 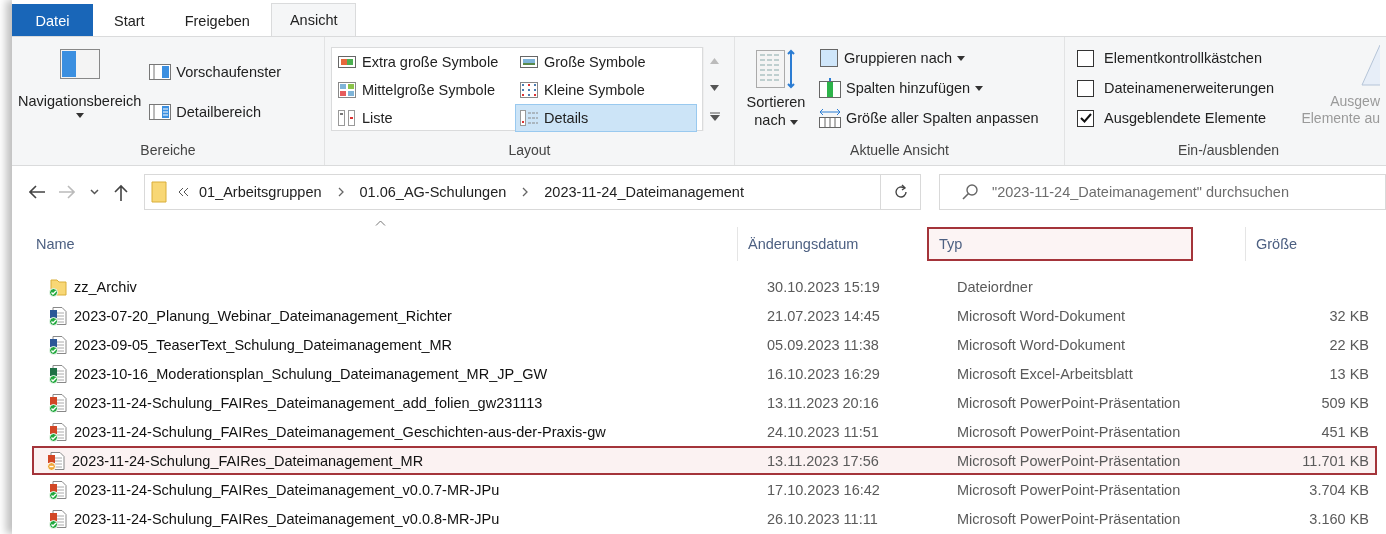 I want to click on group-label: Ein-/ausblenden, so click(x=1228, y=150).